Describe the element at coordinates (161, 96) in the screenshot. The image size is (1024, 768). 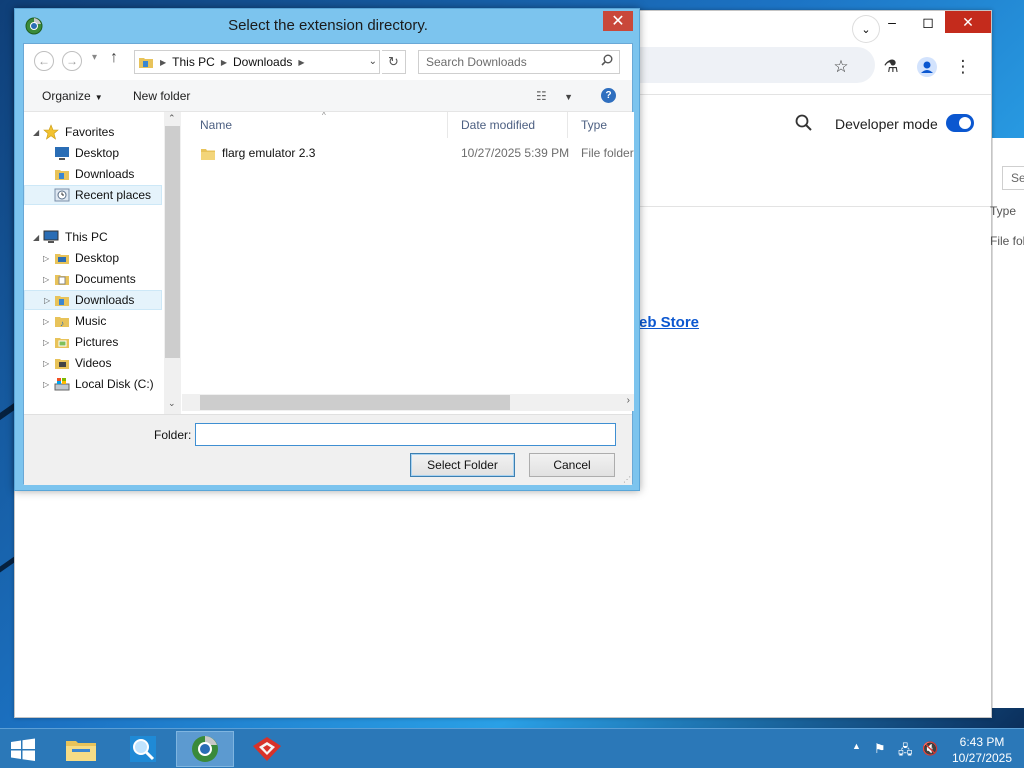
I see `new-folder-button: New folder` at that location.